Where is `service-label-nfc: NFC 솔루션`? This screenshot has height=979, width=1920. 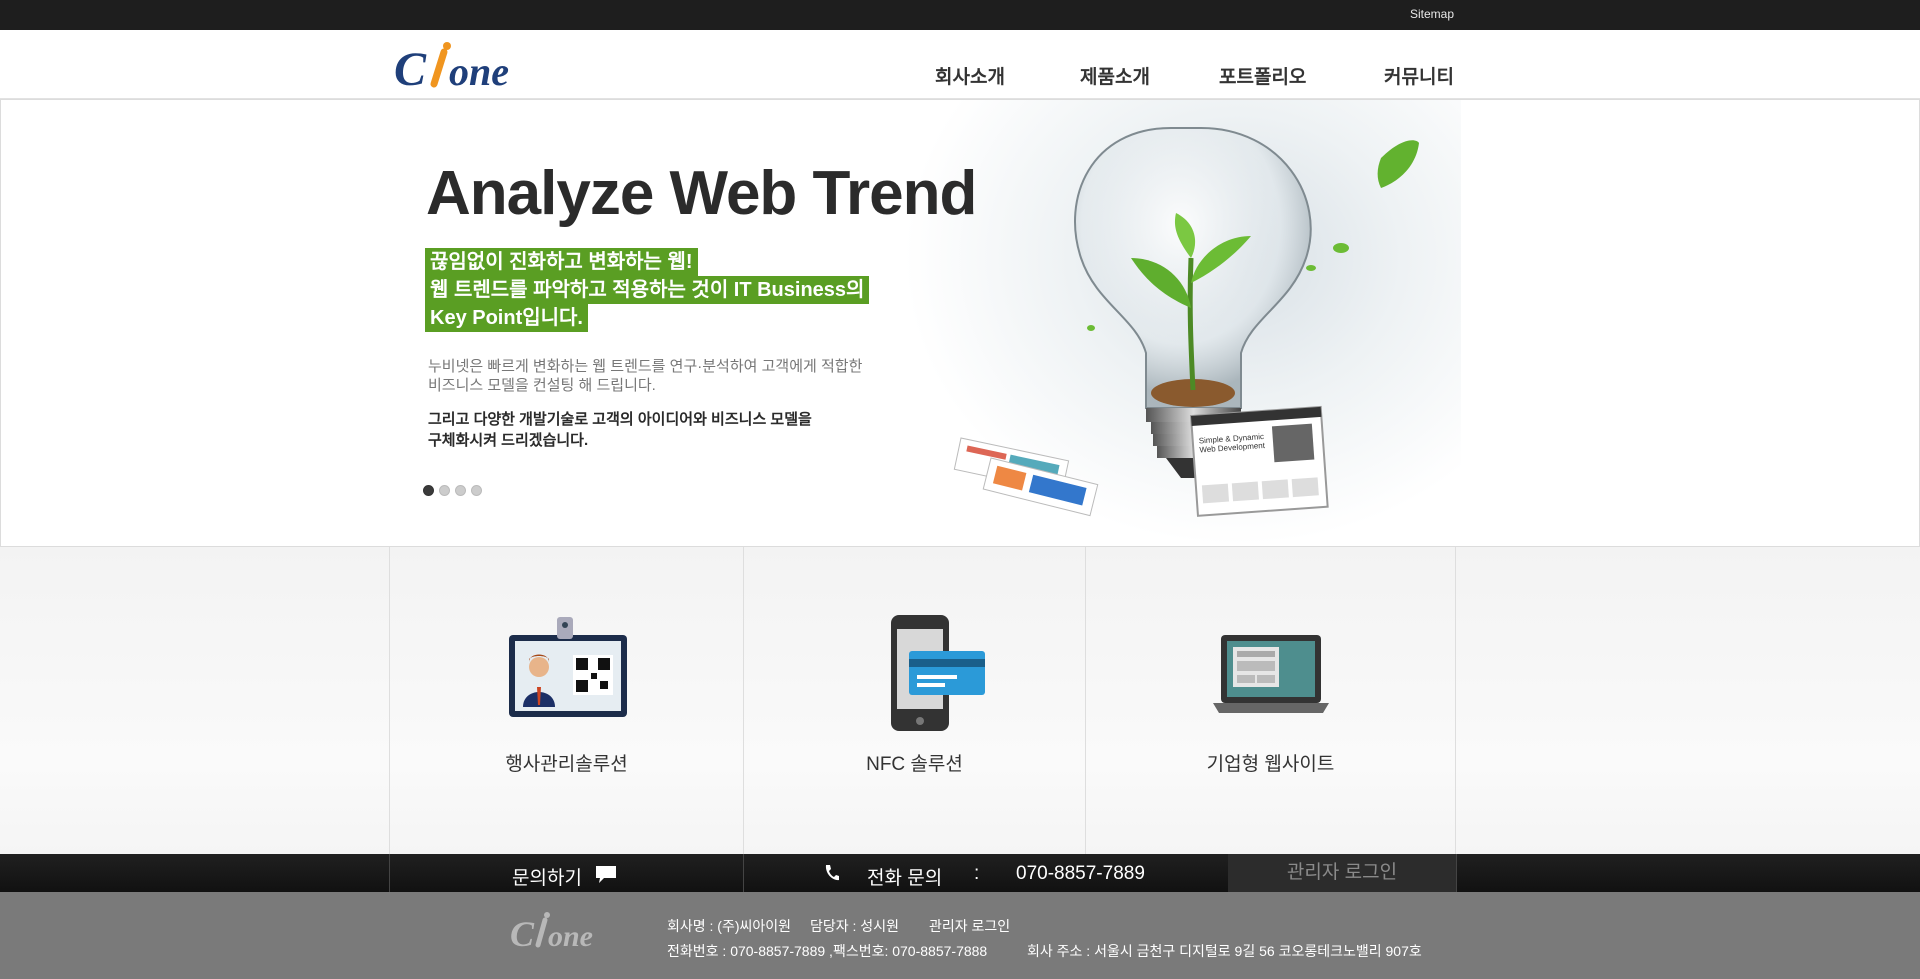 service-label-nfc: NFC 솔루션 is located at coordinates (914, 764).